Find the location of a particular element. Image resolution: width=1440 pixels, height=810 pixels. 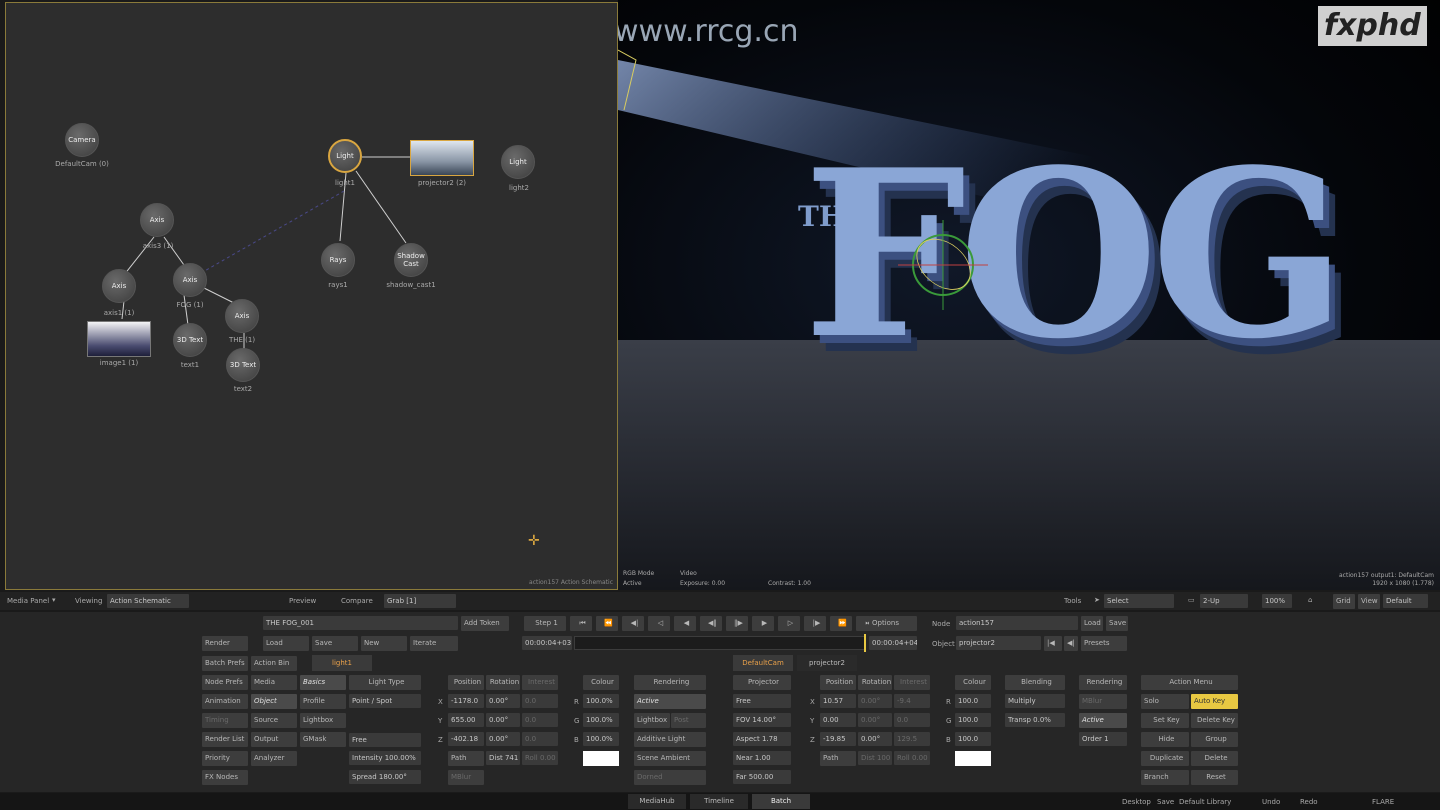

action-bin-button: Action Bin is located at coordinates (274, 663).